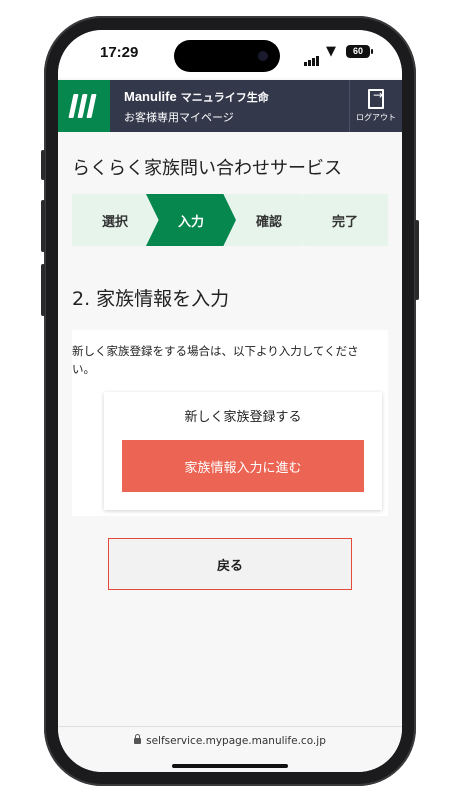 The width and height of the screenshot is (460, 800). What do you see at coordinates (236, 741) in the screenshot?
I see `url-text: selfservice.mypage.manulife.co.jp` at bounding box center [236, 741].